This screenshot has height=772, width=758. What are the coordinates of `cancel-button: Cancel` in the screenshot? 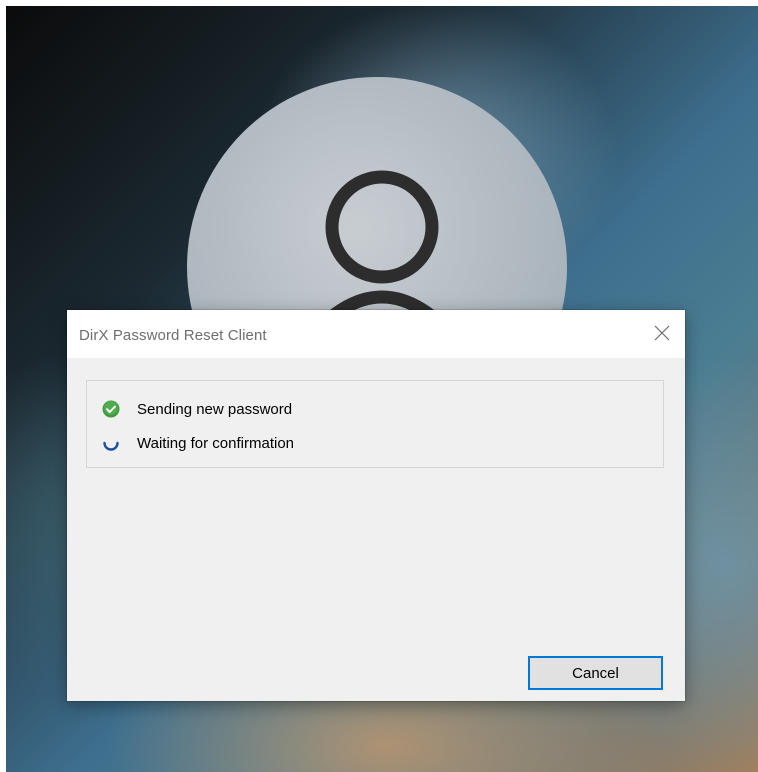 It's located at (595, 673).